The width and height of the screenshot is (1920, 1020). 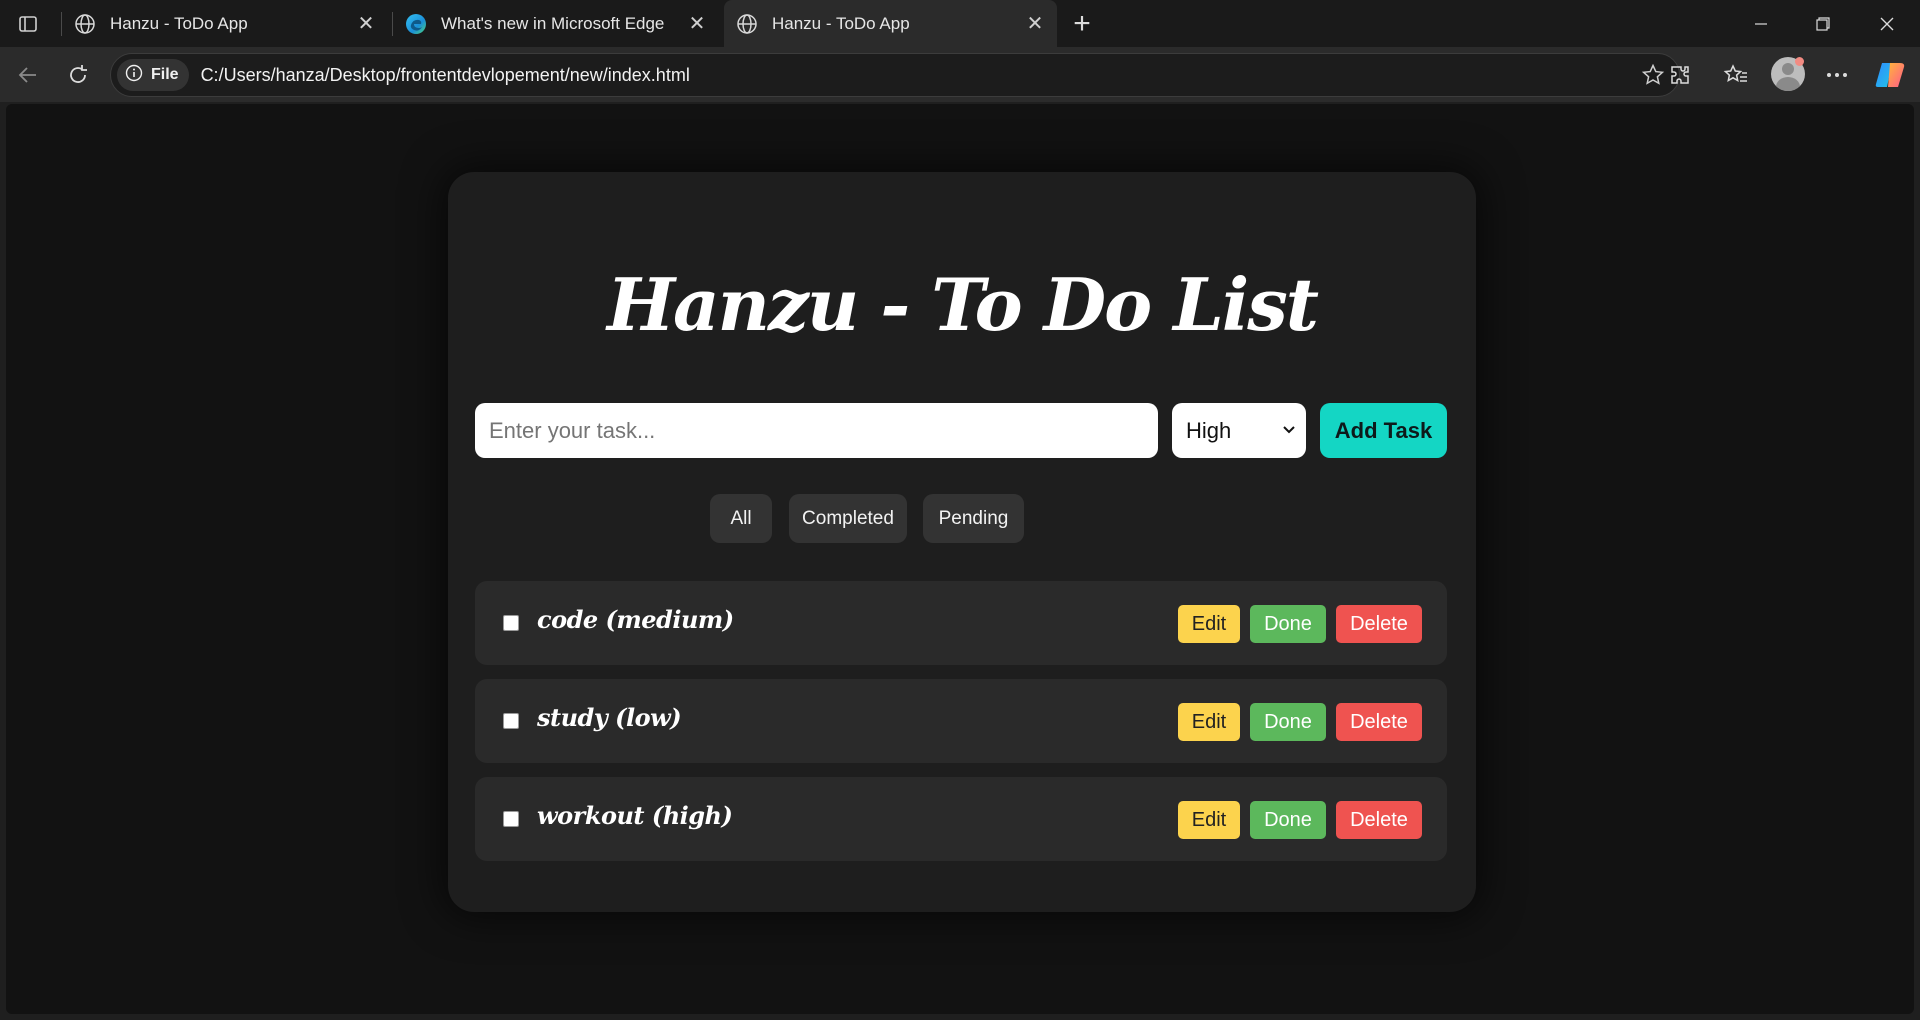 I want to click on site-info-button: File, so click(x=153, y=75).